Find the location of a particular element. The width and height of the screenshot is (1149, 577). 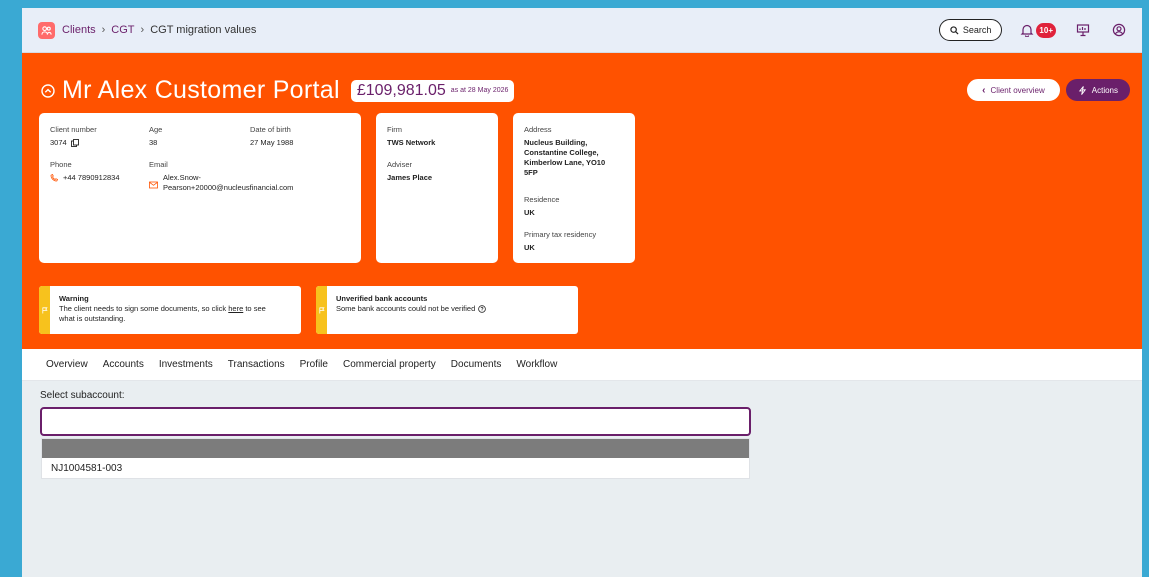

email-label: Email is located at coordinates (158, 164).